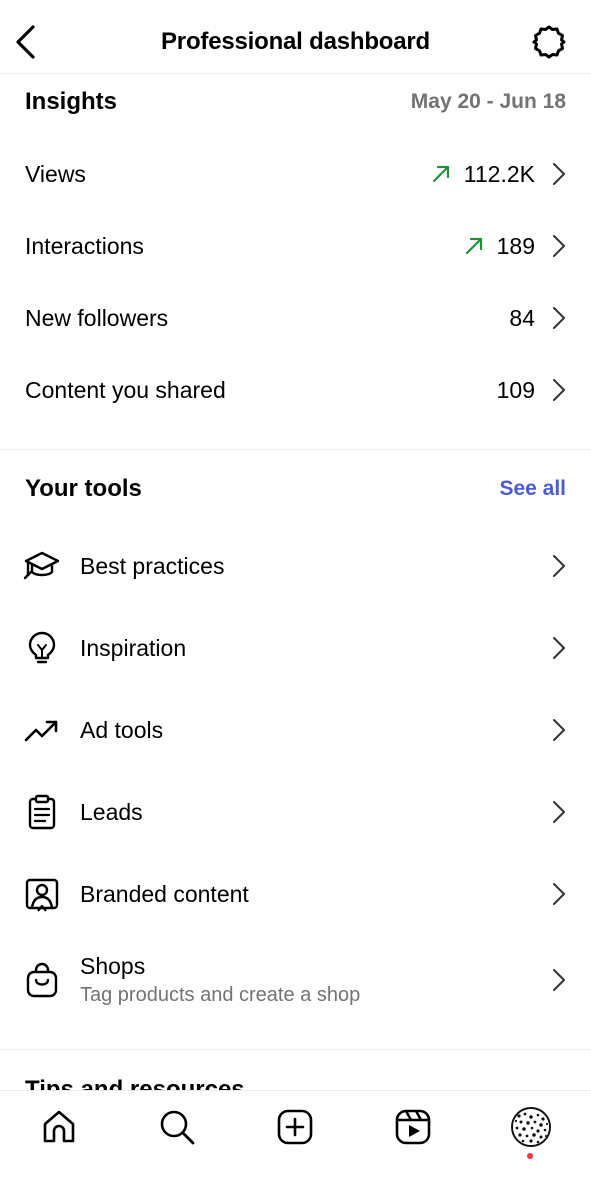  What do you see at coordinates (314, 894) in the screenshot?
I see `tool-text: Branded content` at bounding box center [314, 894].